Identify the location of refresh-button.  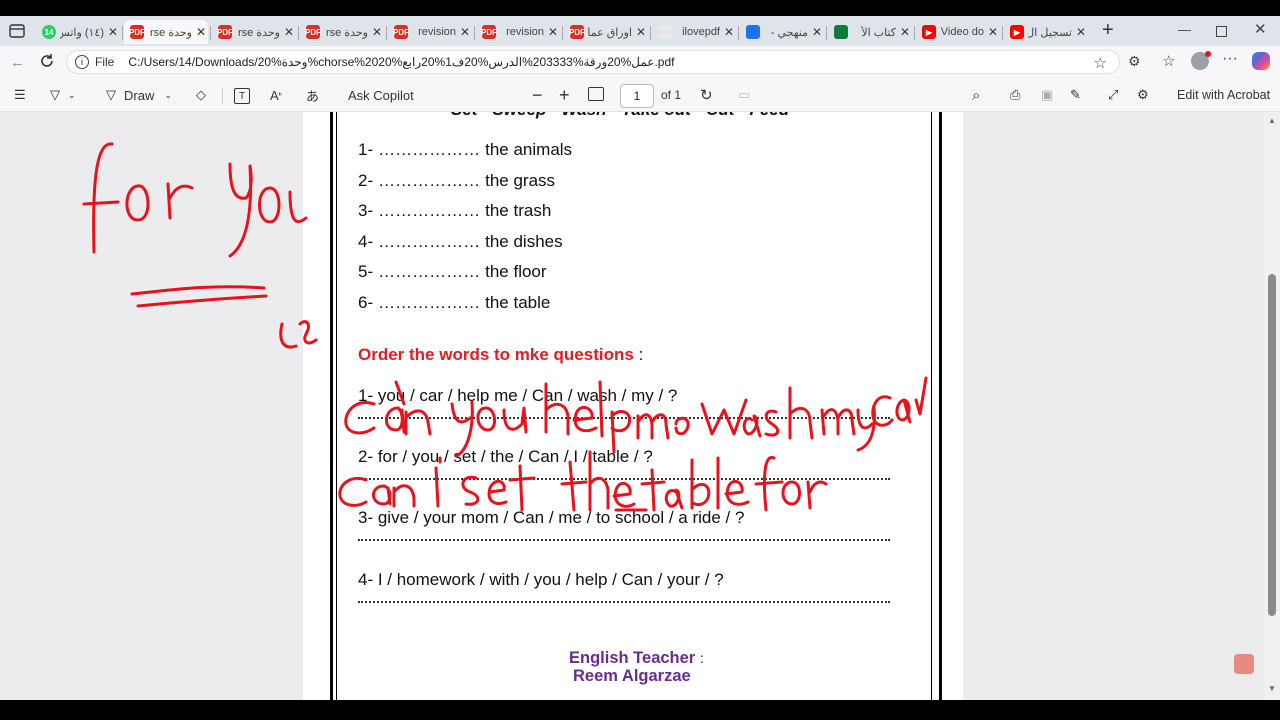
(47, 63).